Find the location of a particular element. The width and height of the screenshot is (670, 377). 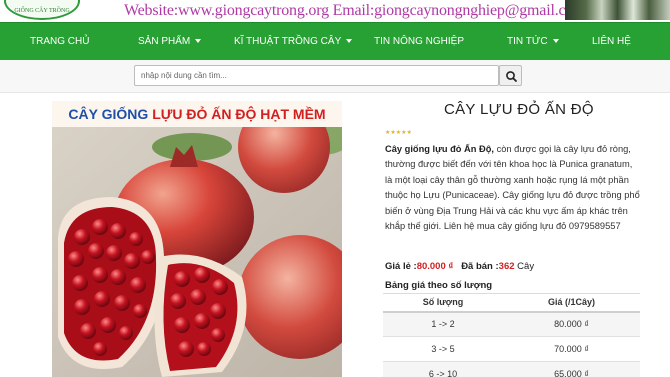

nav-label: TRANG CHỦ is located at coordinates (60, 41).